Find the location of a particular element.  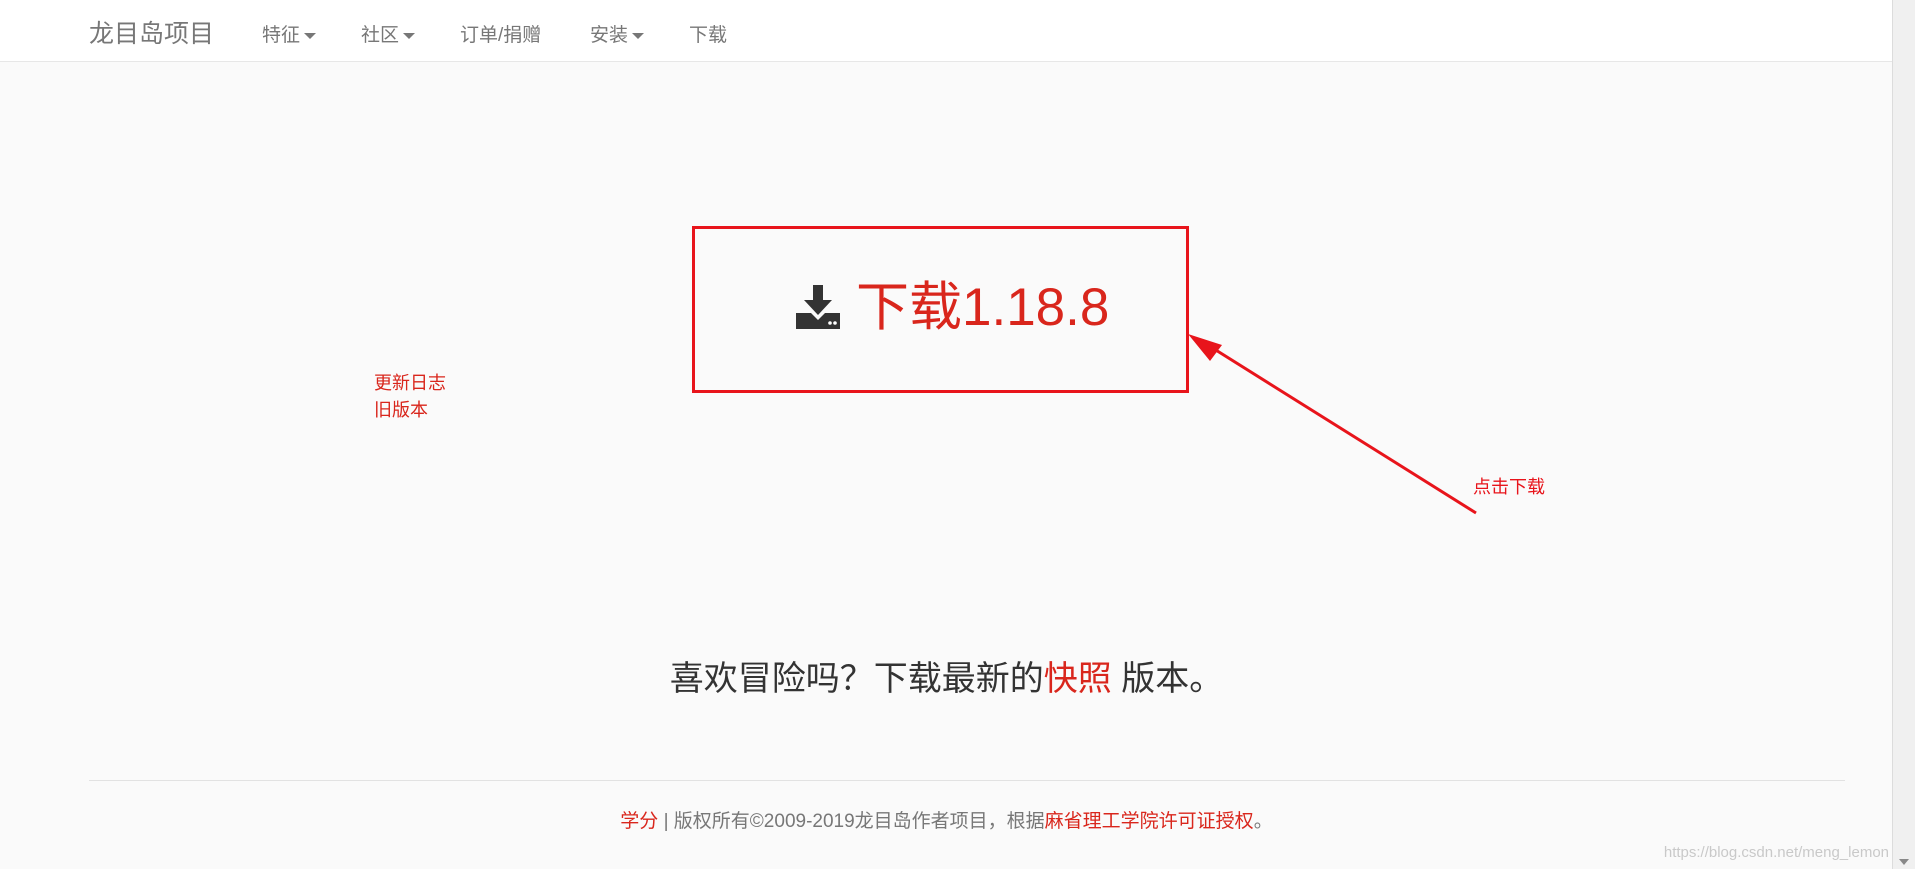

nav-item-download: 下载 is located at coordinates (708, 33).